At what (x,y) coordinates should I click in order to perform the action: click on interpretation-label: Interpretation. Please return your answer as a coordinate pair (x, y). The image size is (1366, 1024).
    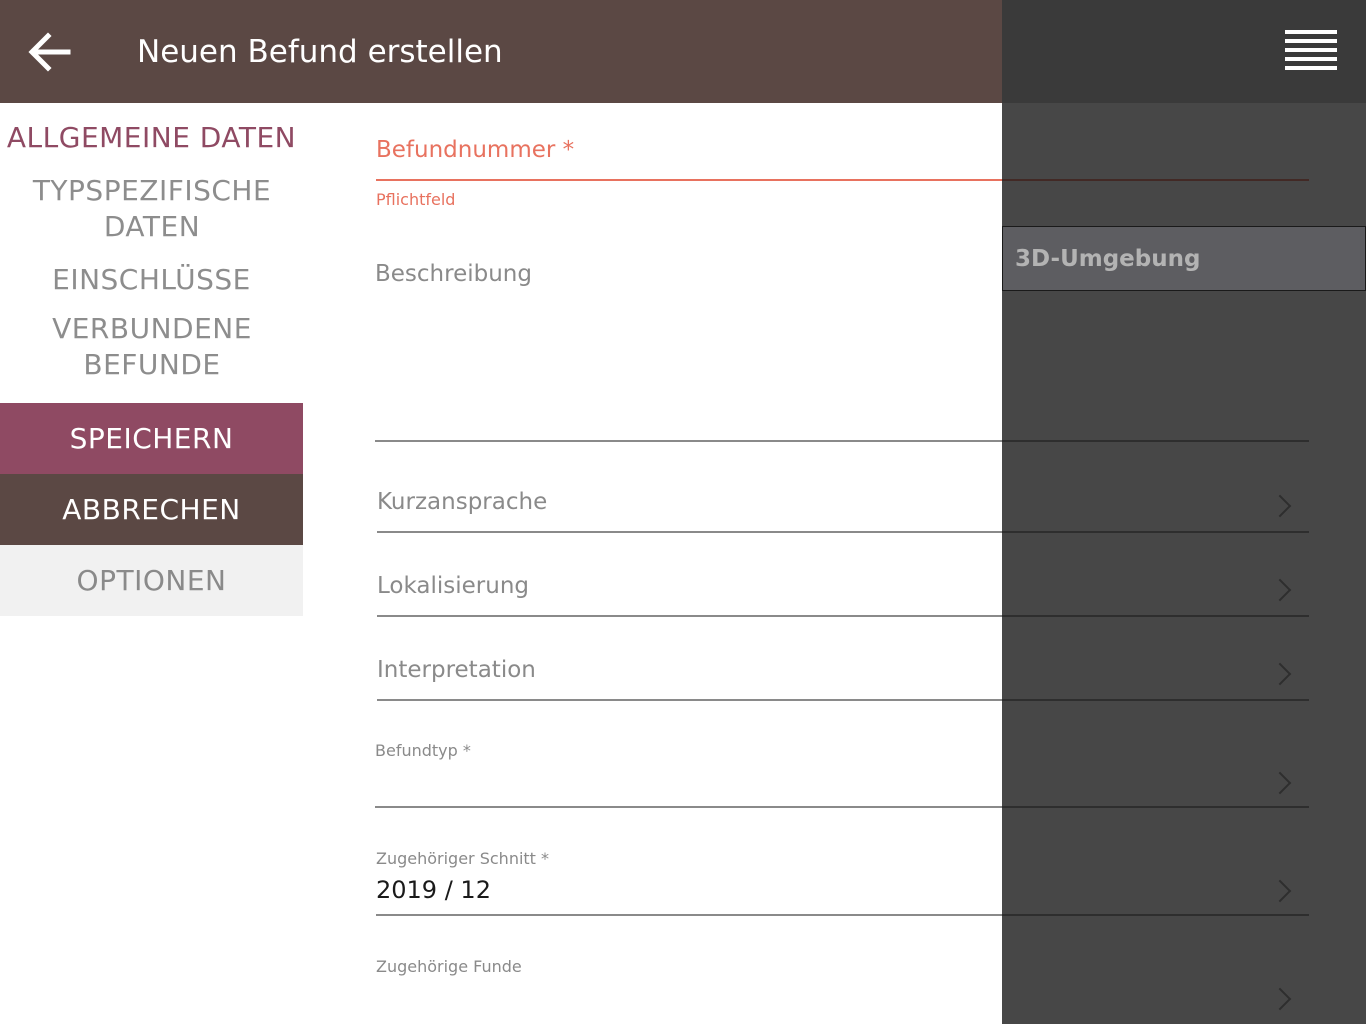
    Looking at the image, I should click on (456, 670).